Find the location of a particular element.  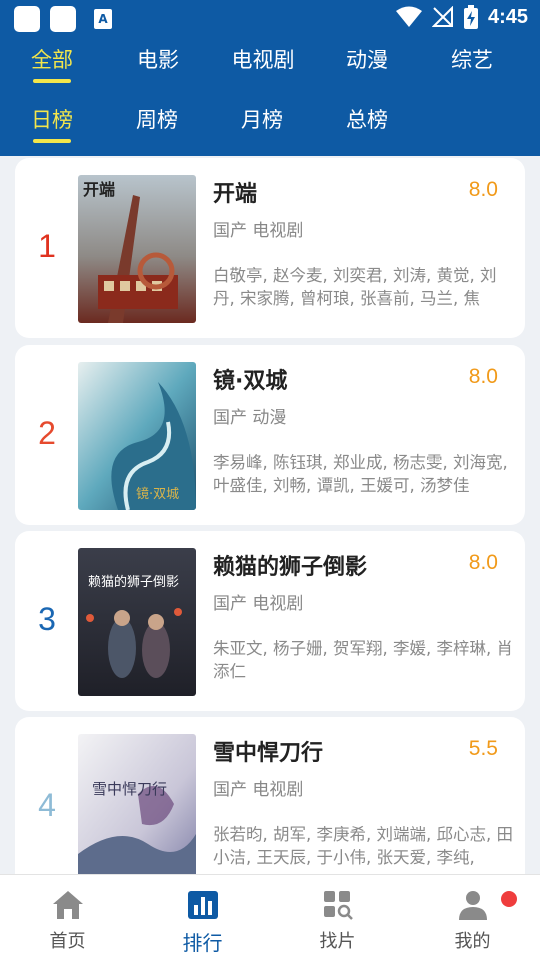

poster-image: 雪中悍刀行 is located at coordinates (137, 804).